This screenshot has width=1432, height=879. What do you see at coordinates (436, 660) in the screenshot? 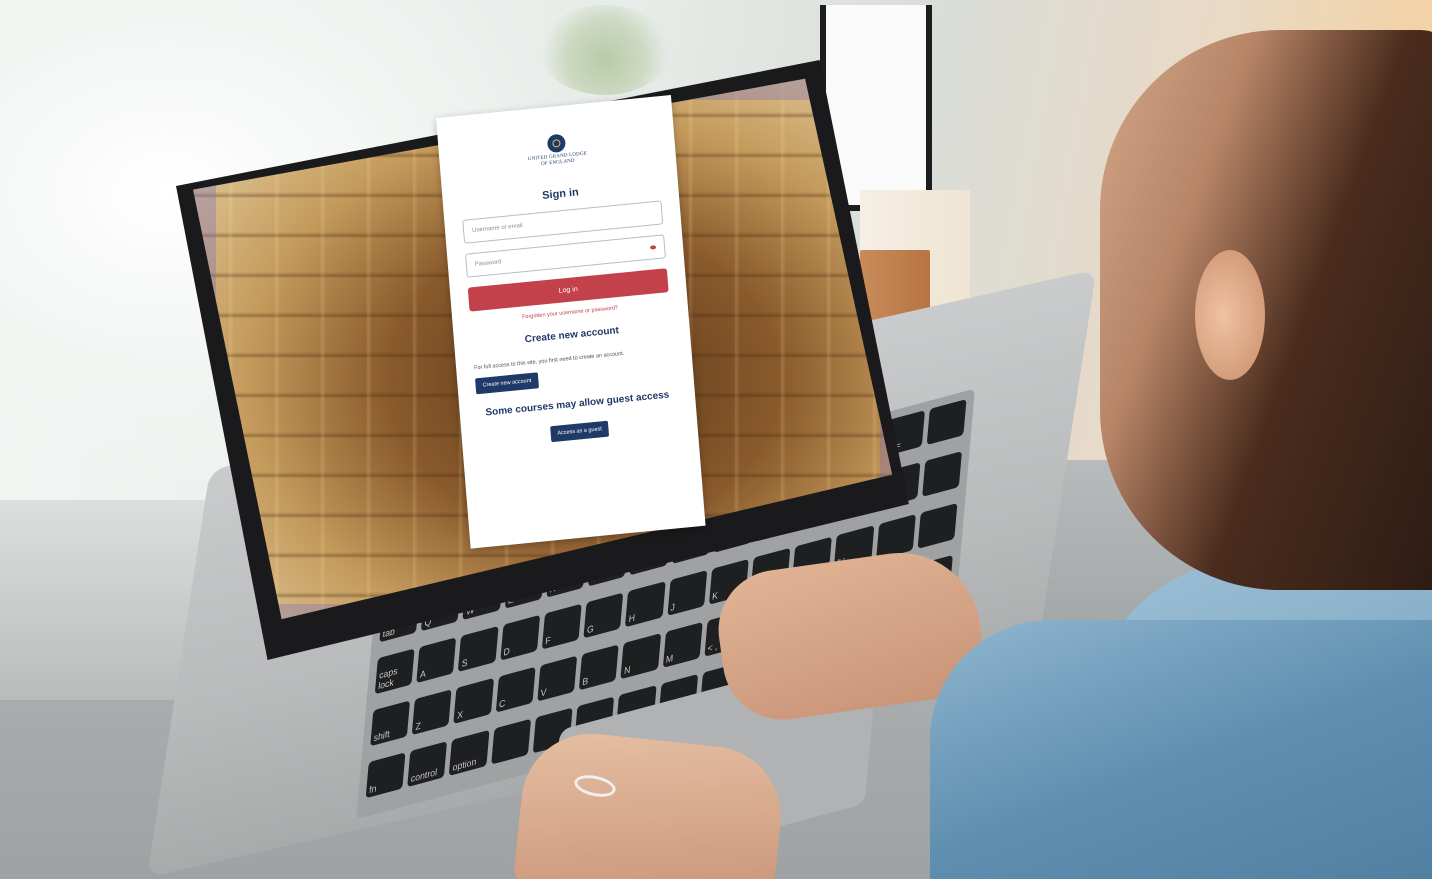
I see `keyboard-key: A` at bounding box center [436, 660].